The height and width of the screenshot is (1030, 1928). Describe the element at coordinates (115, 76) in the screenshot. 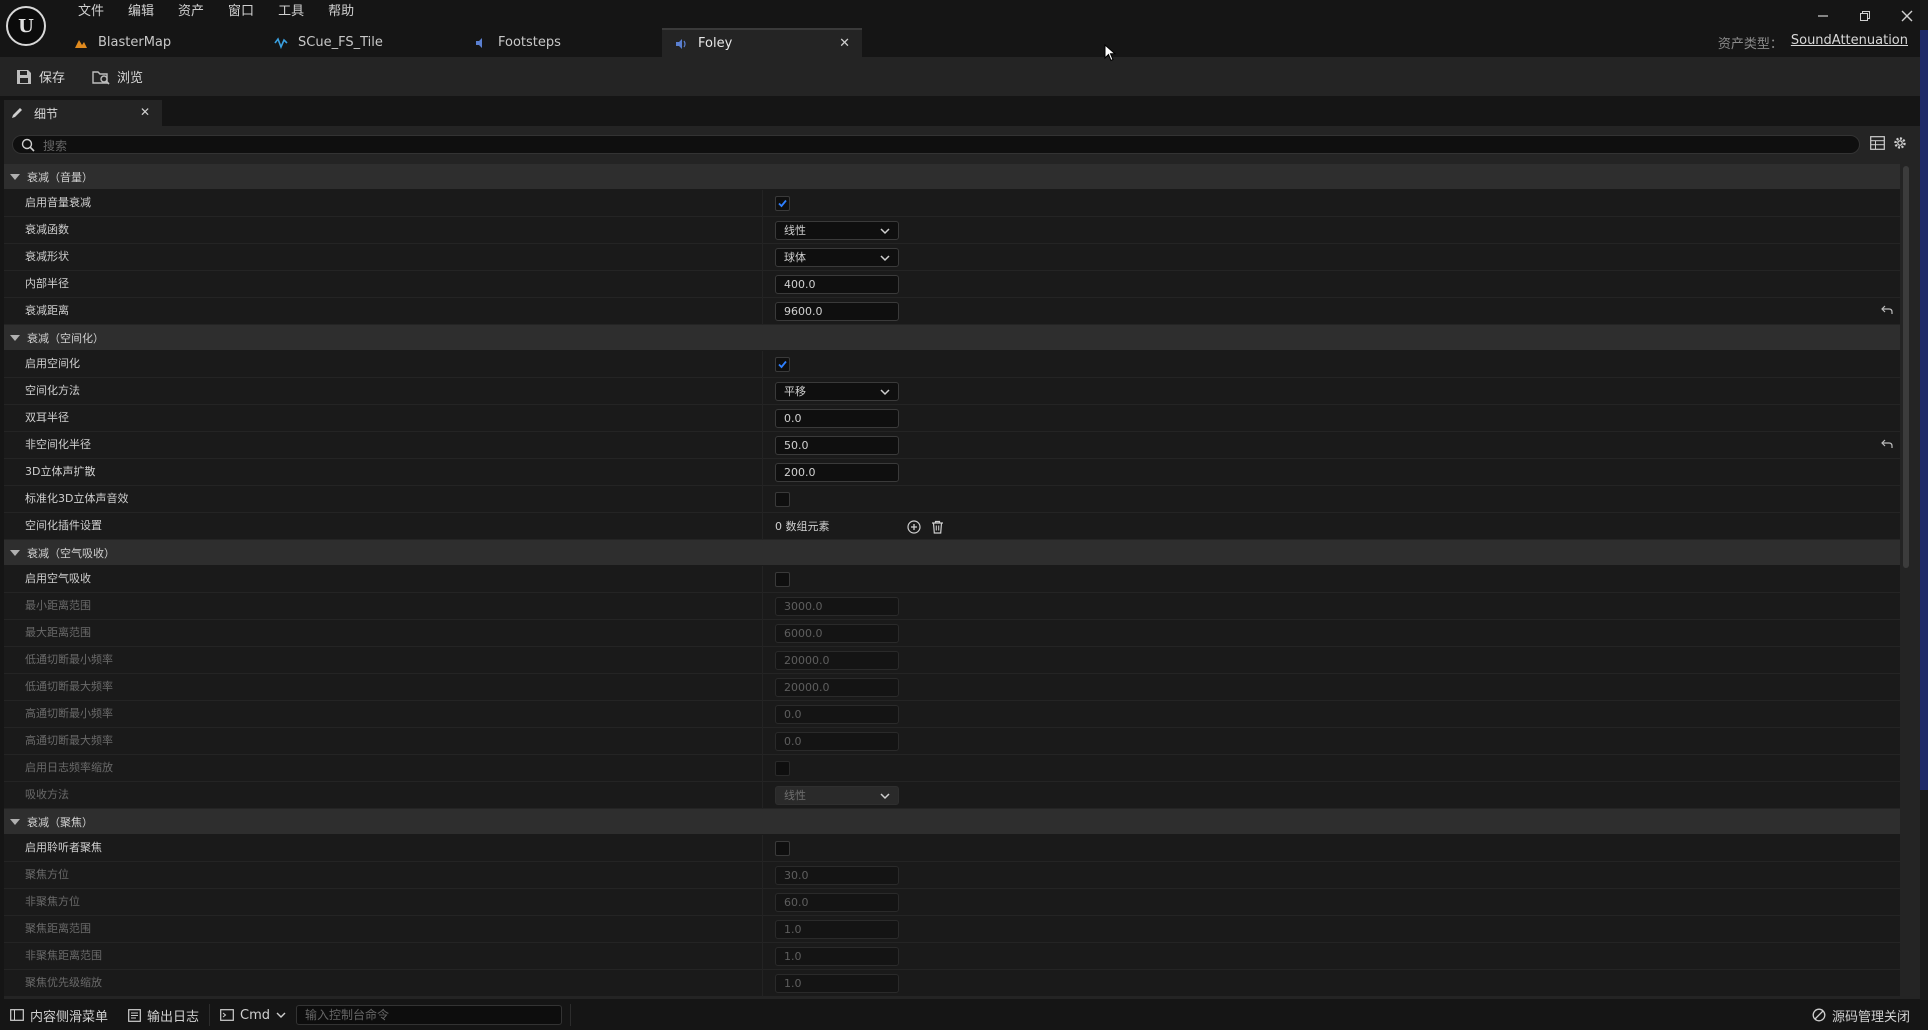

I see `browse-button: 浏览` at that location.